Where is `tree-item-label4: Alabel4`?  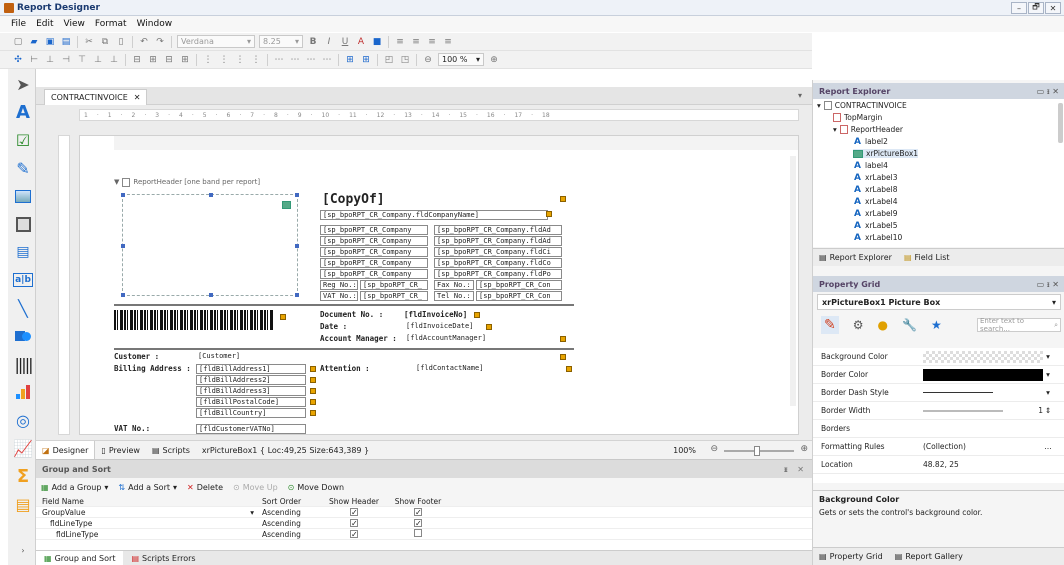
tree-item-label4: Alabel4 is located at coordinates (870, 166).